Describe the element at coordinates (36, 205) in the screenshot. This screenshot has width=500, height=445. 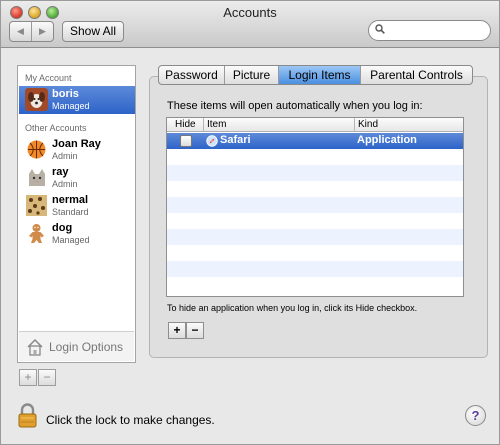
I see `leopard-icon` at that location.